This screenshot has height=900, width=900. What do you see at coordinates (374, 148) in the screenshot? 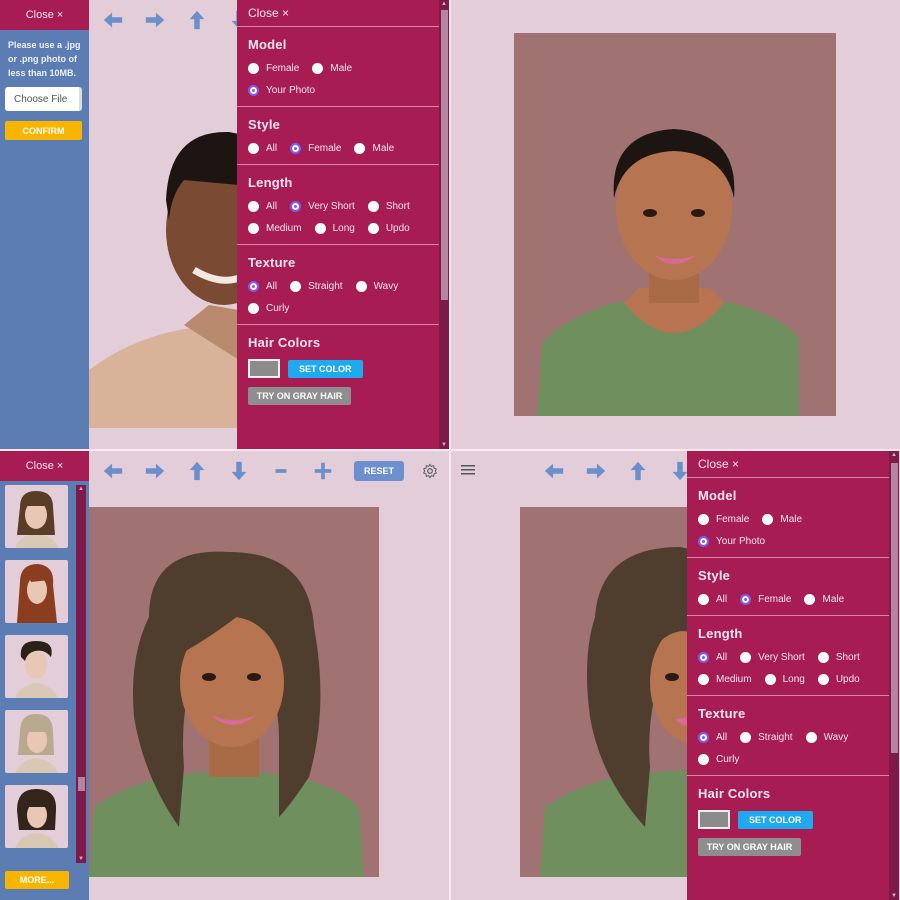
I see `style-option-male: Male` at bounding box center [374, 148].